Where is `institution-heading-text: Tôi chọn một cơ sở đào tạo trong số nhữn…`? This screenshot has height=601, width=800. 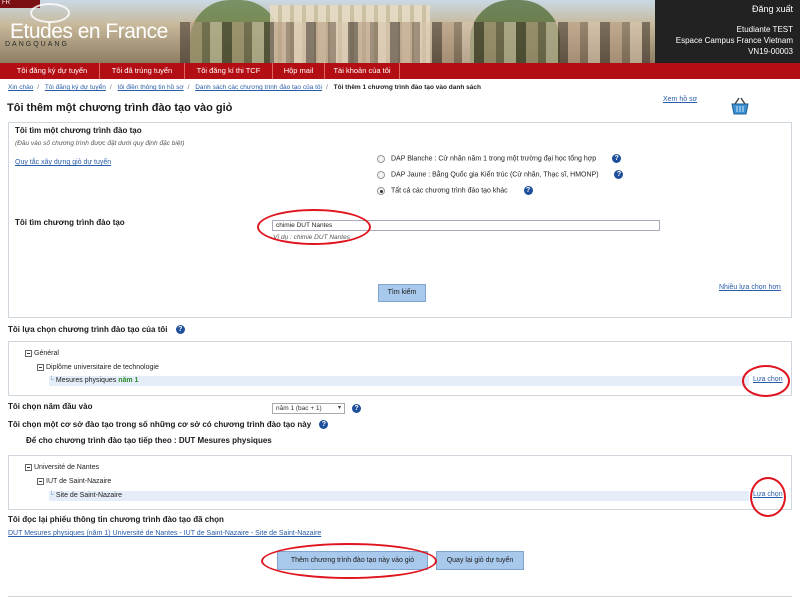
institution-heading-text: Tôi chọn một cơ sở đào tạo trong số nhữn… is located at coordinates (160, 424).